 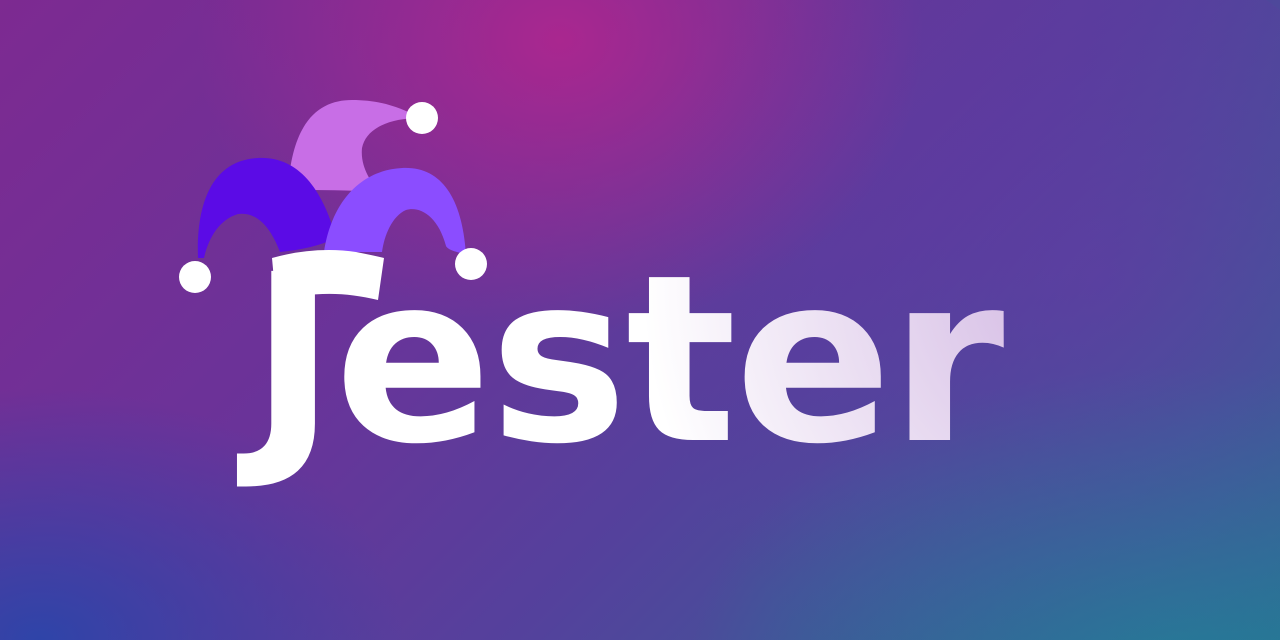 What do you see at coordinates (422, 118) in the screenshot?
I see `hat-bell-top` at bounding box center [422, 118].